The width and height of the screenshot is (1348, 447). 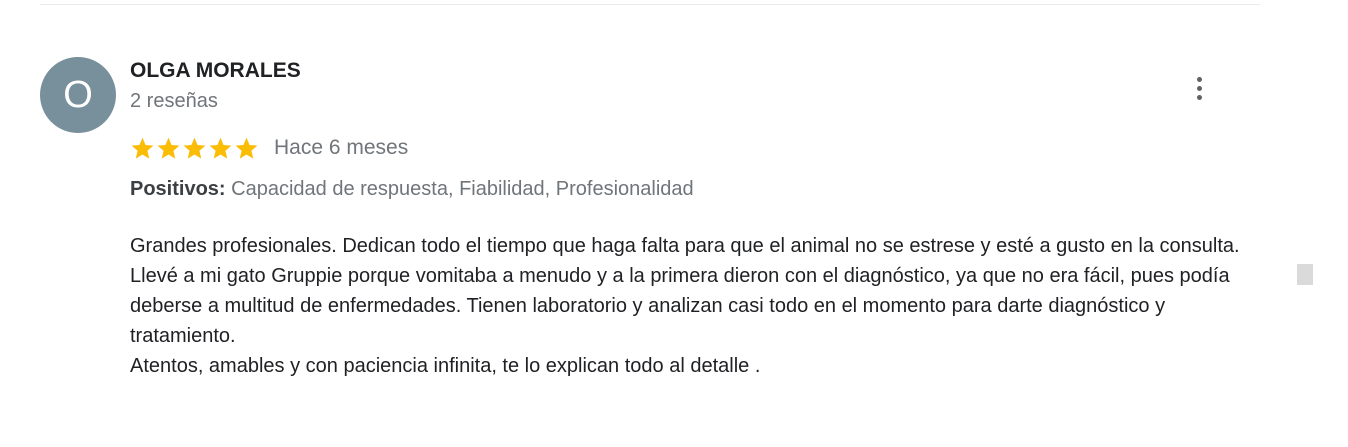 What do you see at coordinates (178, 189) in the screenshot?
I see `highlights-label: Positivos:` at bounding box center [178, 189].